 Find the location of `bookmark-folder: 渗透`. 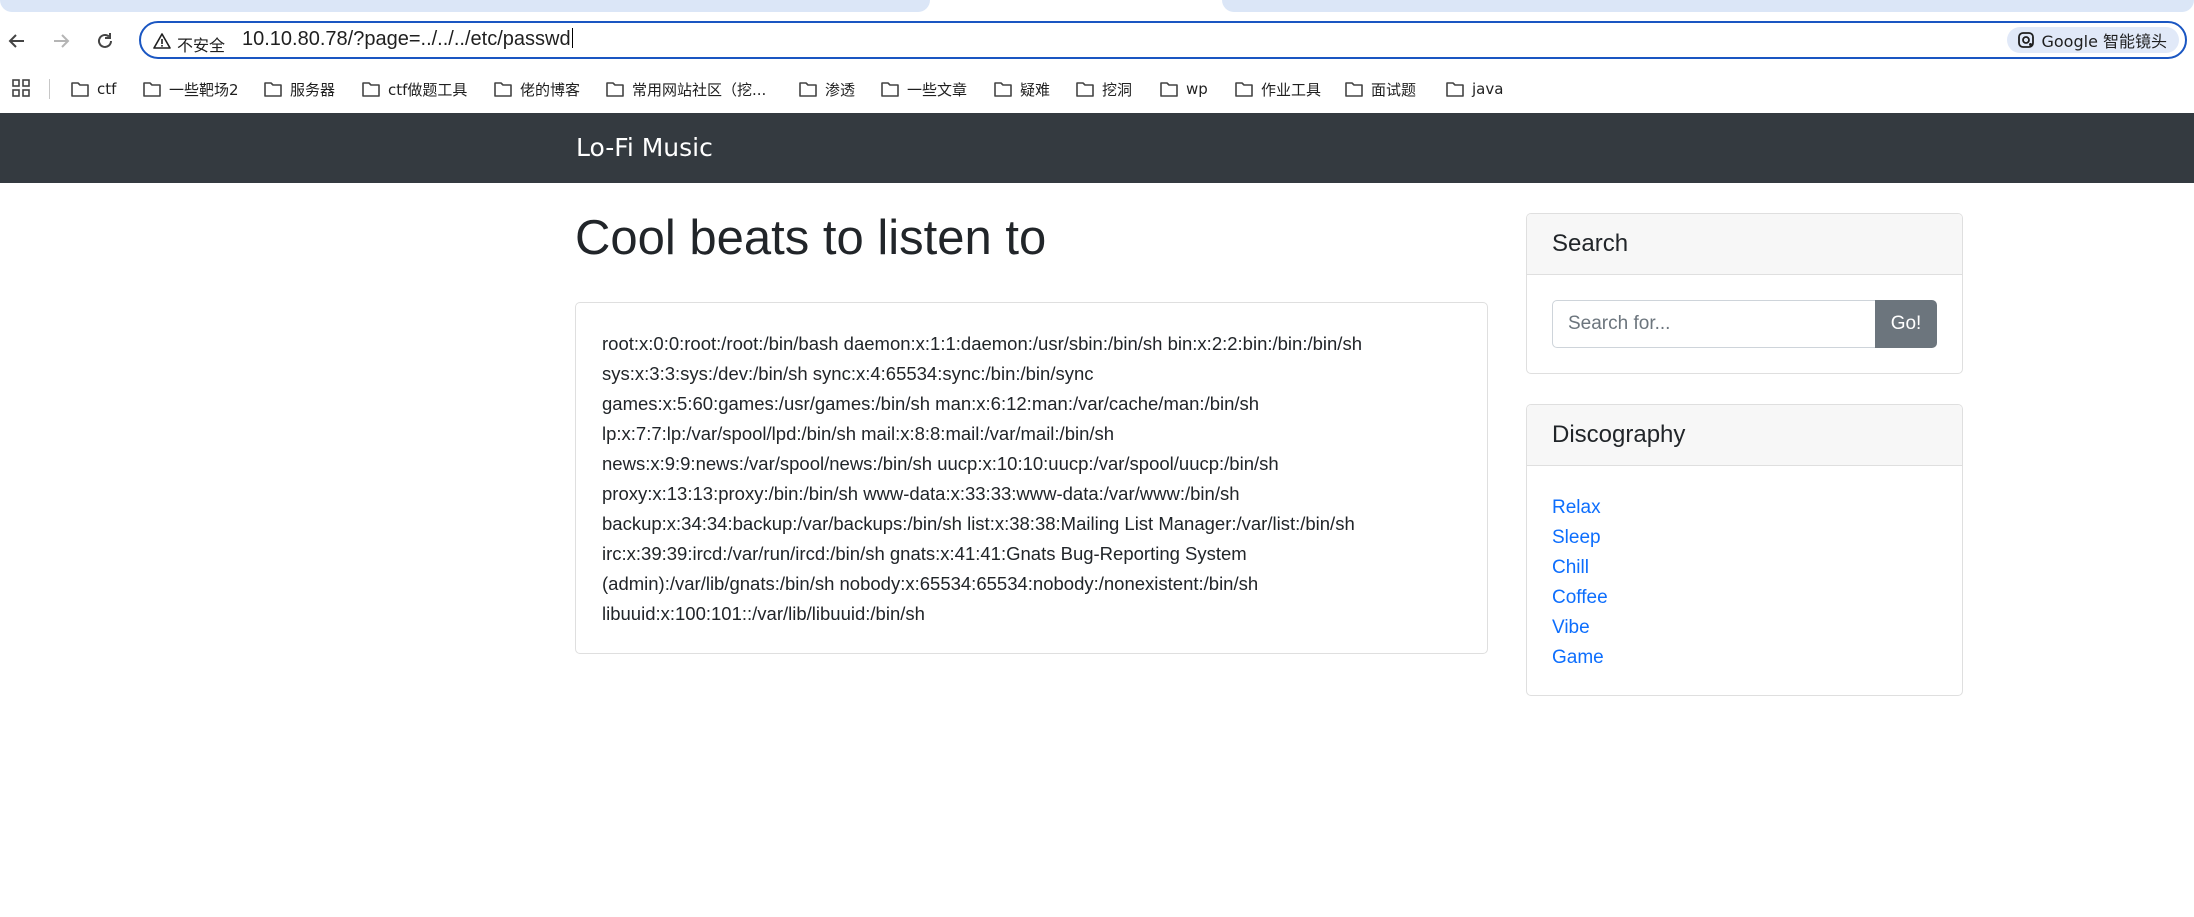

bookmark-folder: 渗透 is located at coordinates (827, 89).